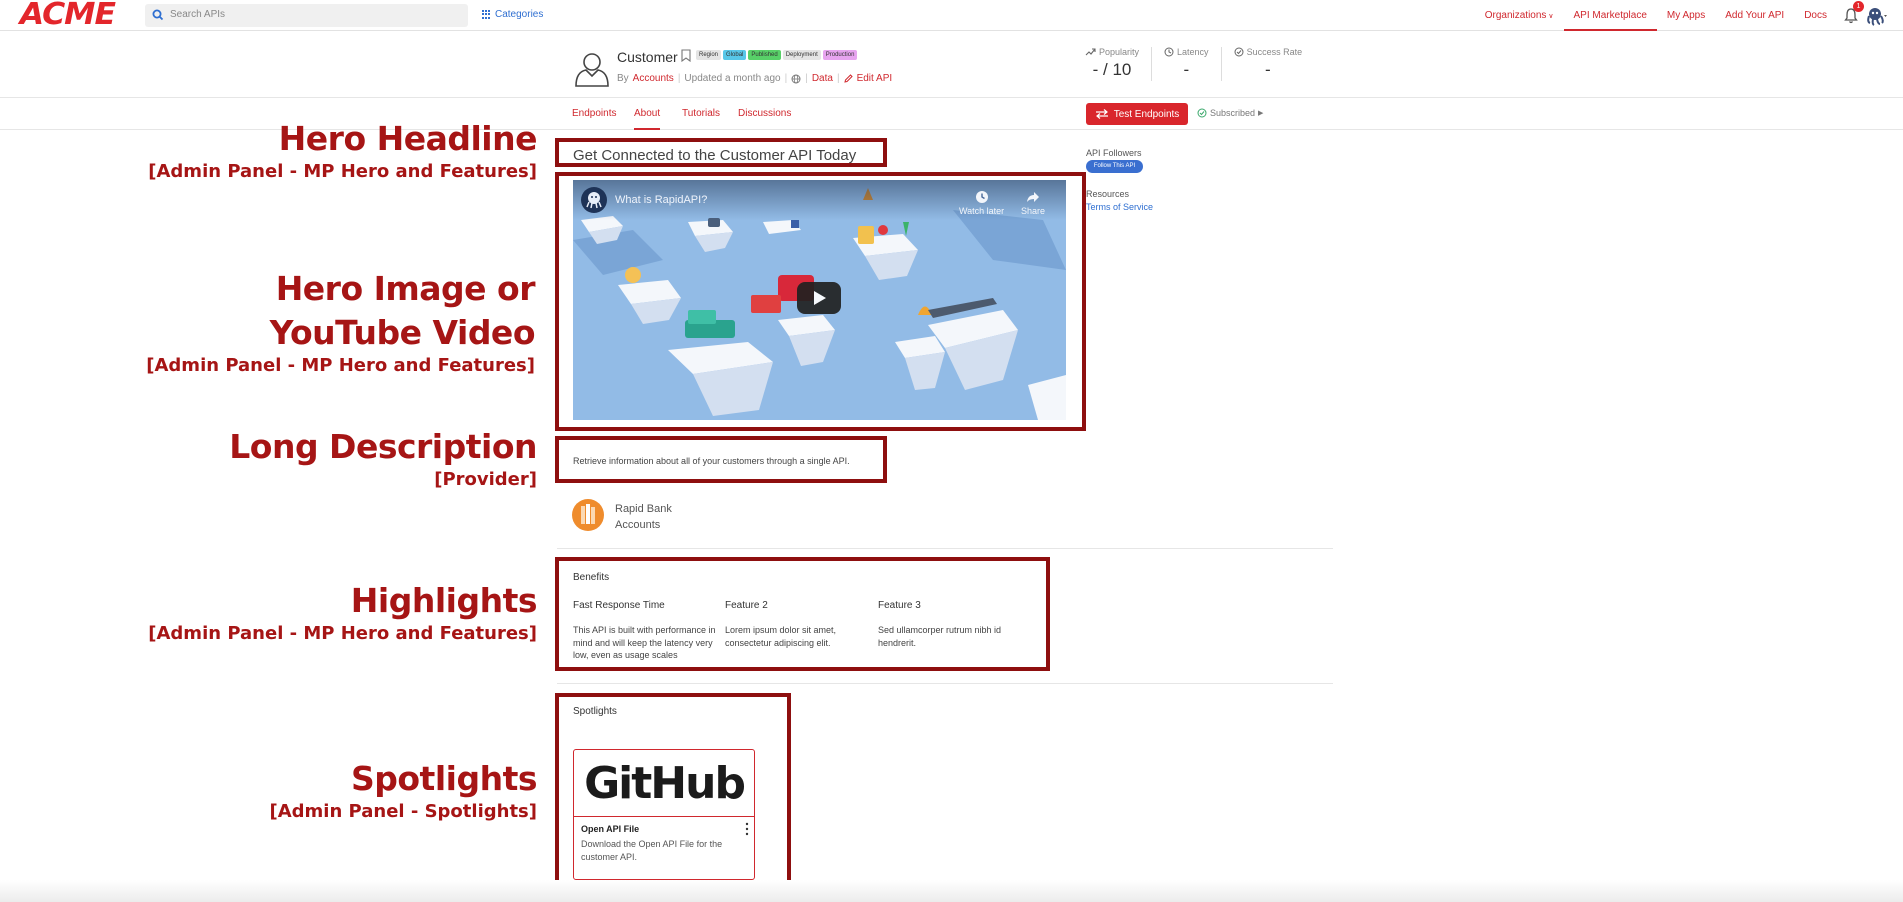  What do you see at coordinates (592, 70) in the screenshot?
I see `api-user-icon` at bounding box center [592, 70].